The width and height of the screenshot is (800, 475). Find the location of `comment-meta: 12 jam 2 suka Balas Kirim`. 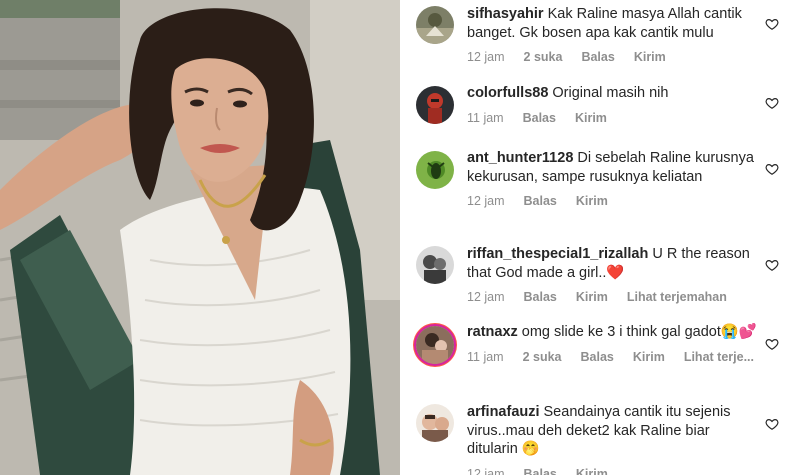

comment-meta: 12 jam 2 suka Balas Kirim is located at coordinates (614, 57).